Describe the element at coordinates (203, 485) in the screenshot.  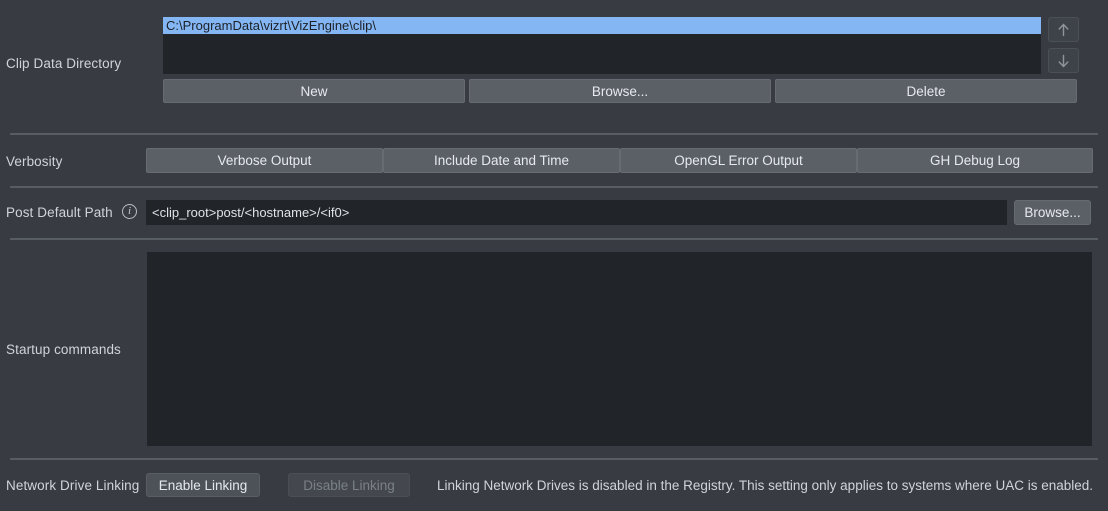
I see `enable-linking-button: Enable Linking` at that location.